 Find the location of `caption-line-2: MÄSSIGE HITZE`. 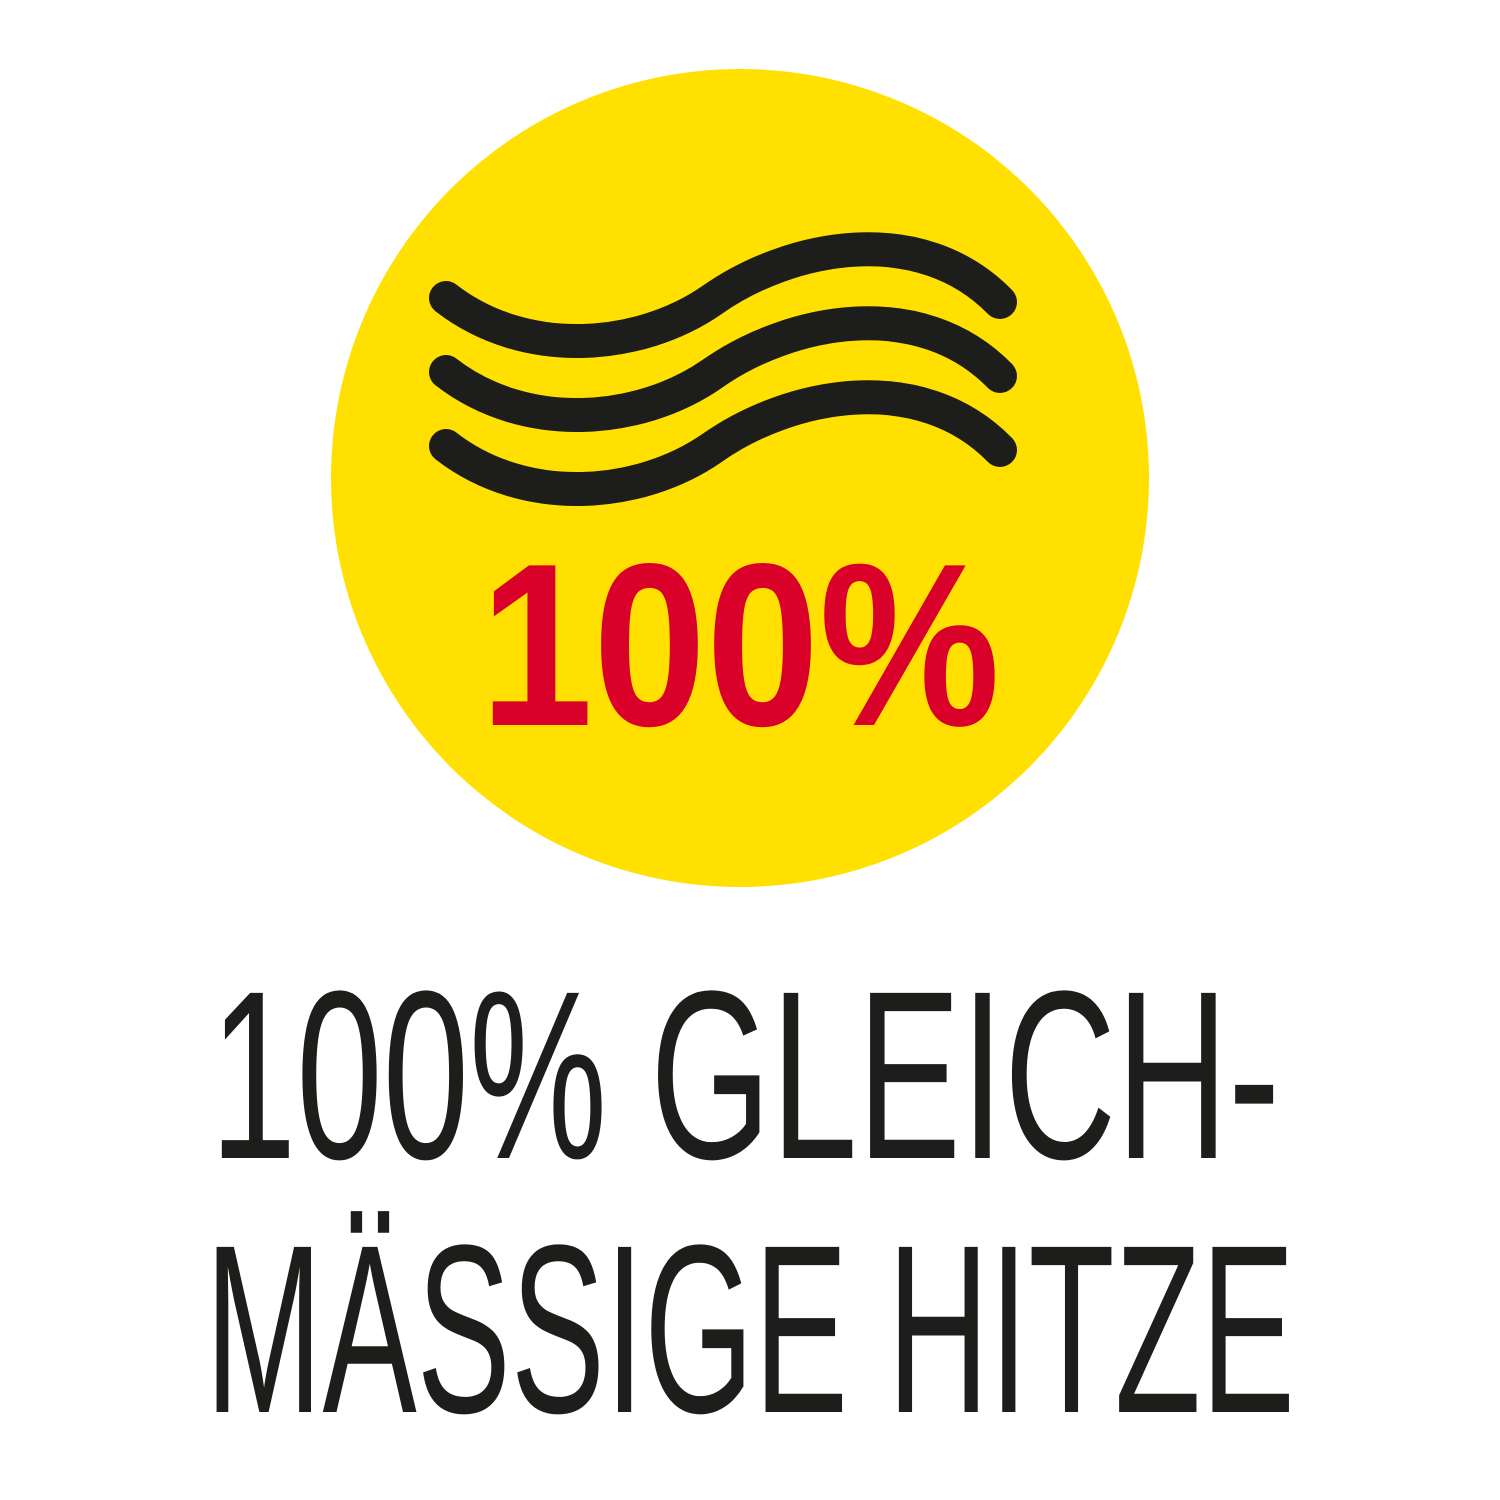

caption-line-2: MÄSSIGE HITZE is located at coordinates (750, 1329).